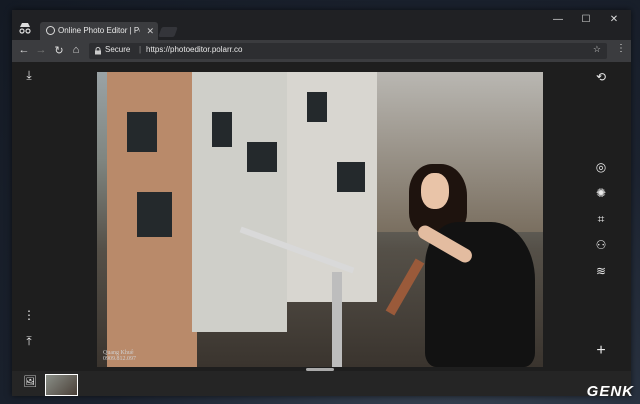 The image size is (640, 404). I want to click on new-tab-button, so click(168, 32).